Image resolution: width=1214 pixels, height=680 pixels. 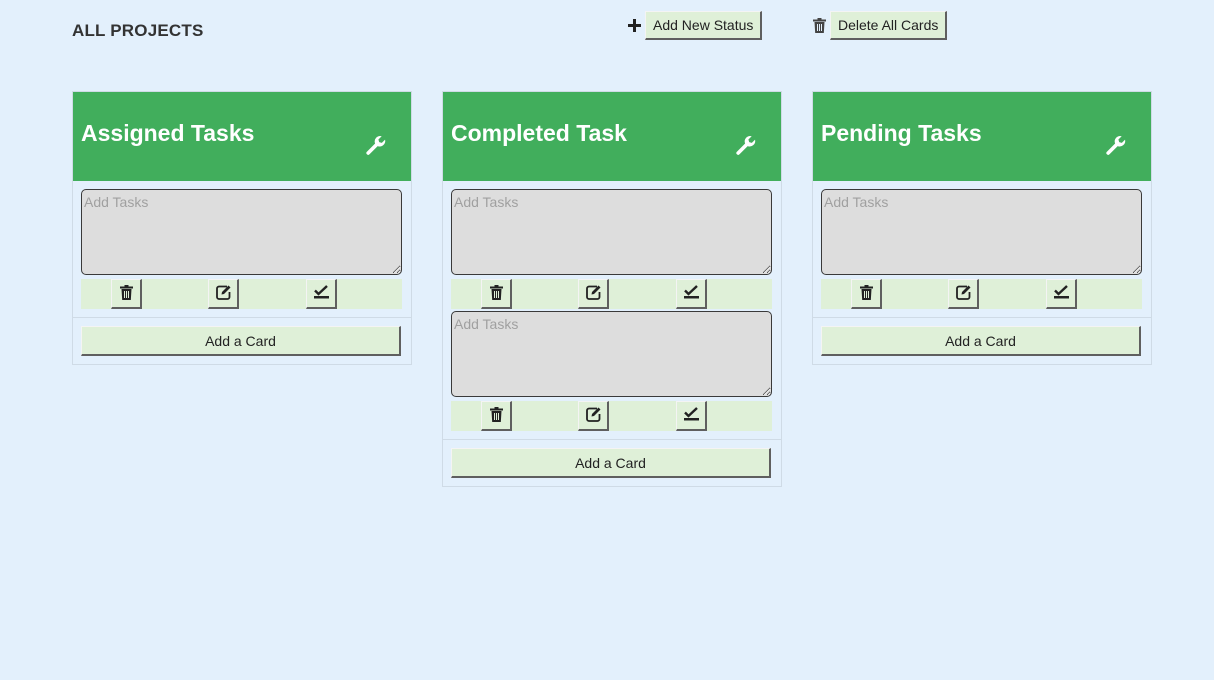 I want to click on column-header: Pending Tasks, so click(x=982, y=136).